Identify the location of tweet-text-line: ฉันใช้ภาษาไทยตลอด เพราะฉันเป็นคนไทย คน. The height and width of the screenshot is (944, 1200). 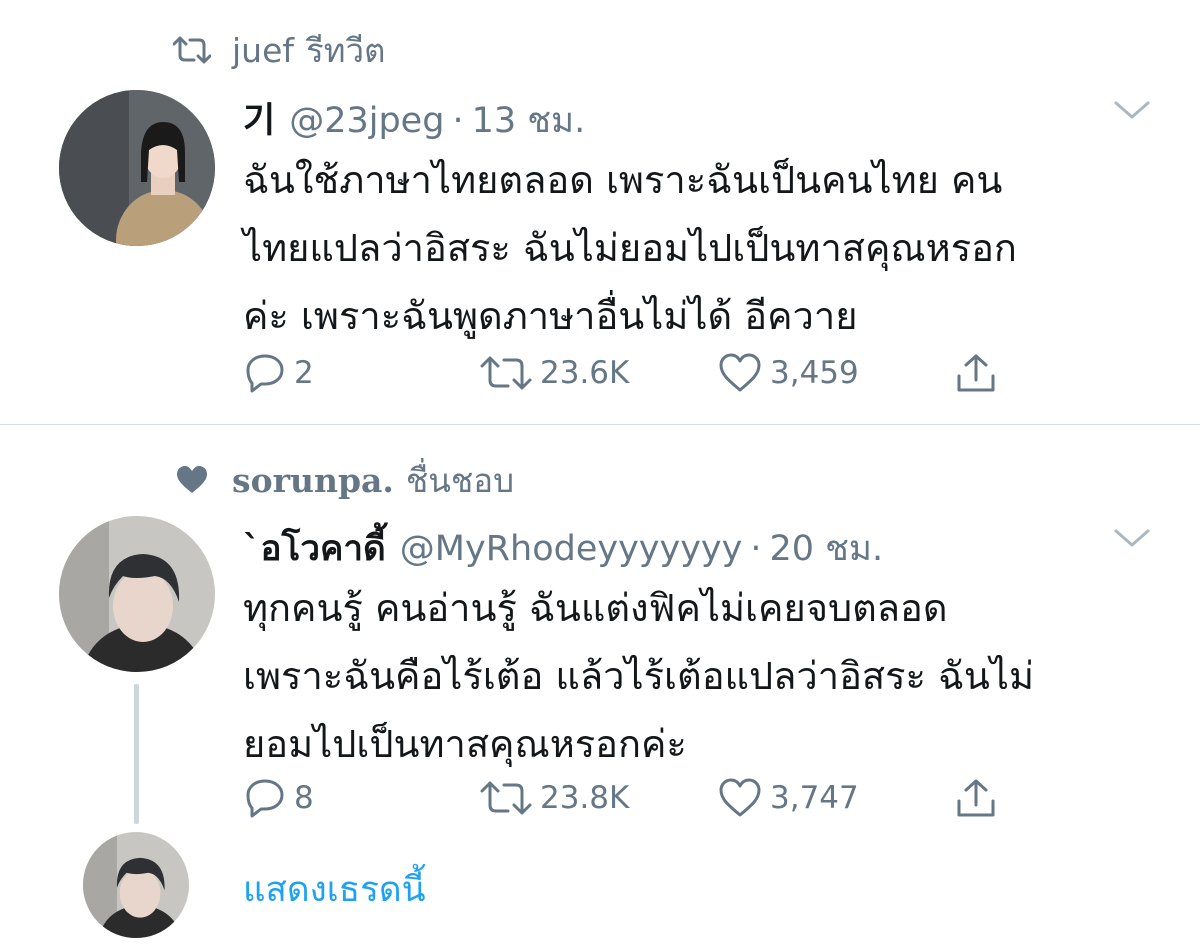
(623, 180).